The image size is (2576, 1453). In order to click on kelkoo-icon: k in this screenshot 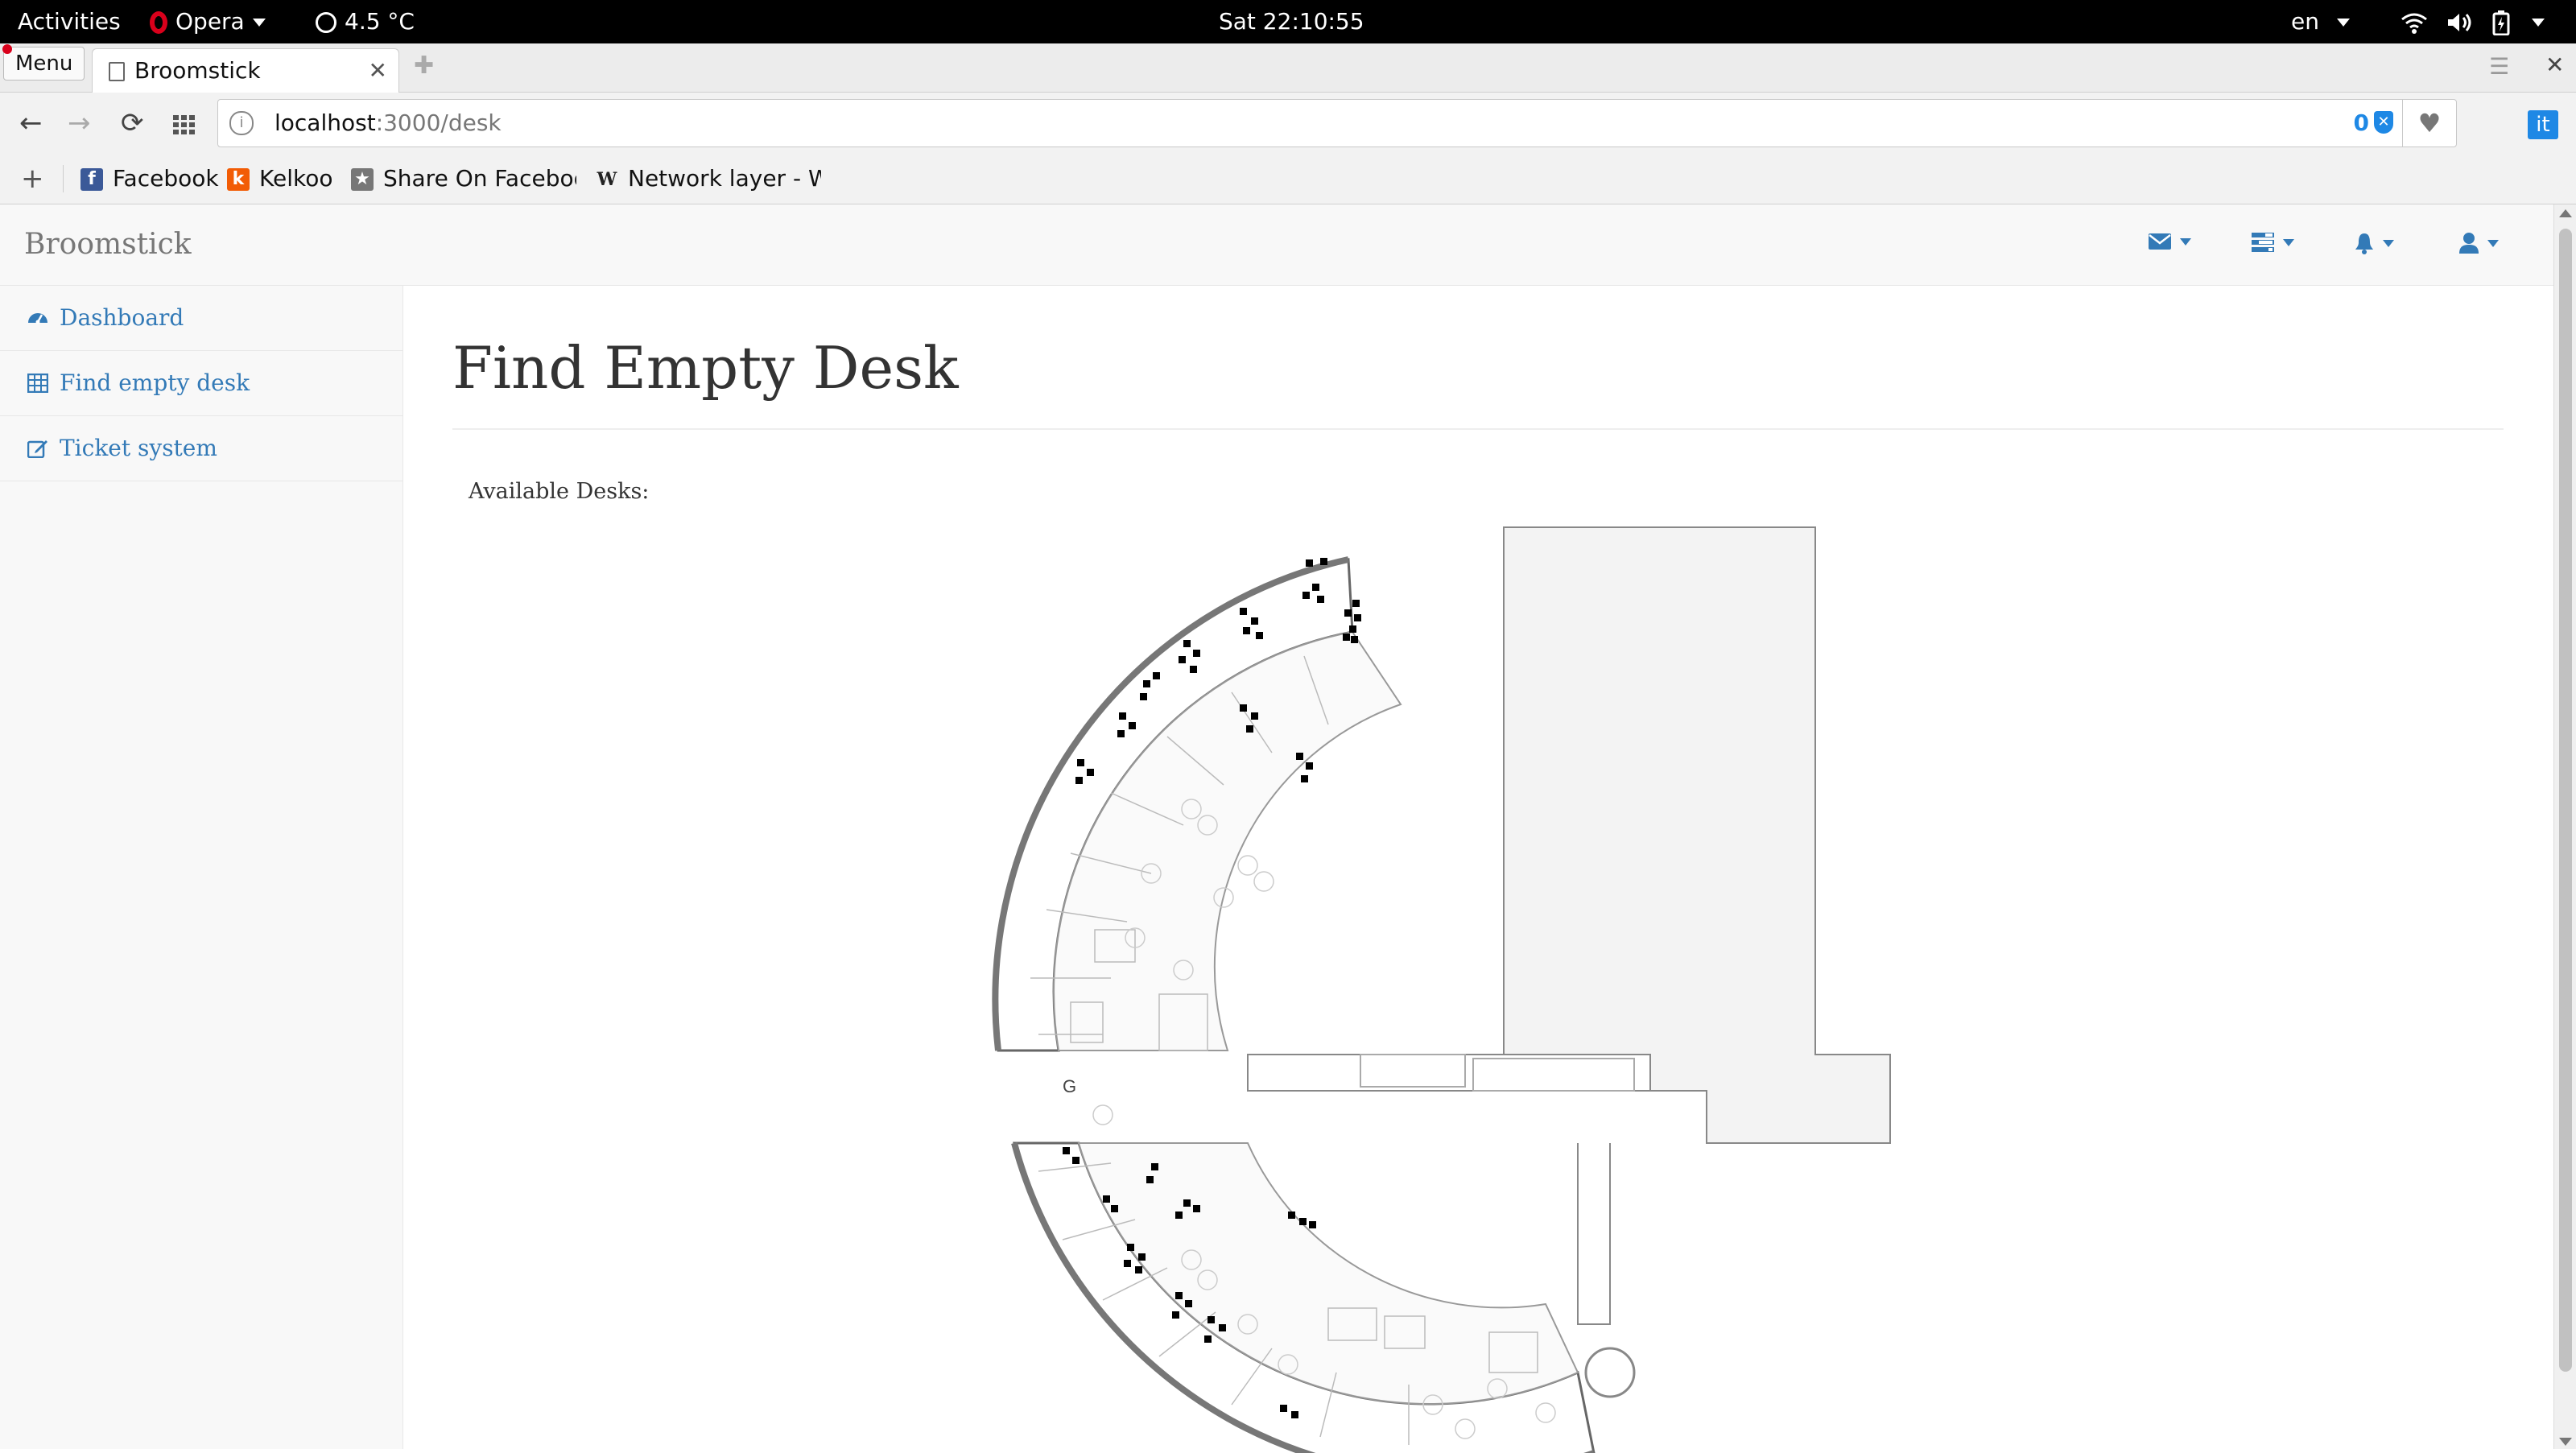, I will do `click(238, 179)`.